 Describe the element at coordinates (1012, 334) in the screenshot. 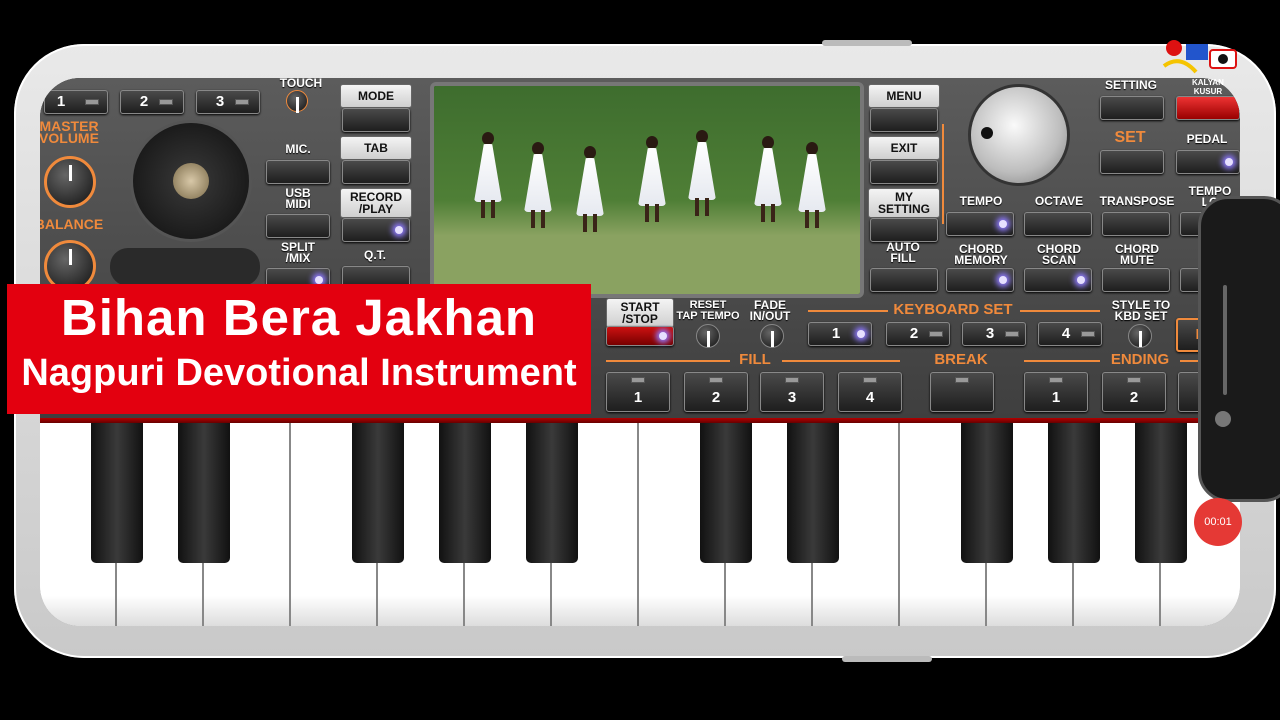

I see `keyboard-set-3-led` at that location.